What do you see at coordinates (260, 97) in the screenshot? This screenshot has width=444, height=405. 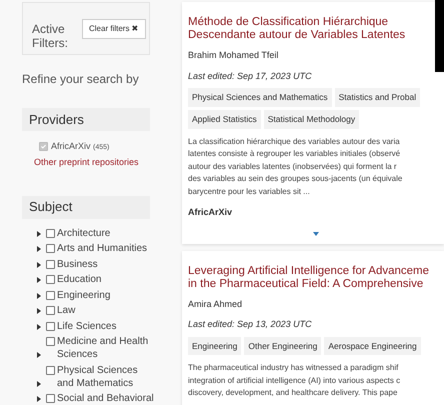 I see `subject-tag: Physical Sciences and Mathematics` at bounding box center [260, 97].